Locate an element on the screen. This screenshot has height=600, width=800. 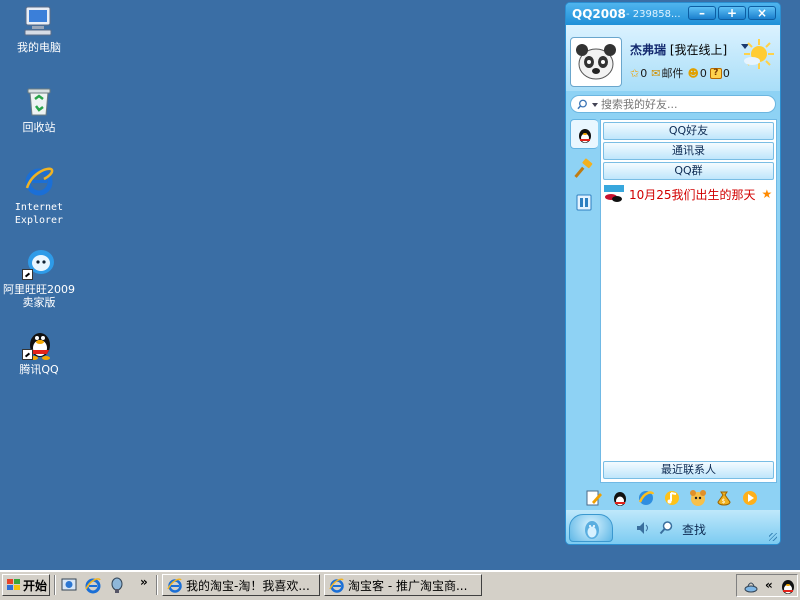
money-bag-icon: $ is located at coordinates (724, 498).